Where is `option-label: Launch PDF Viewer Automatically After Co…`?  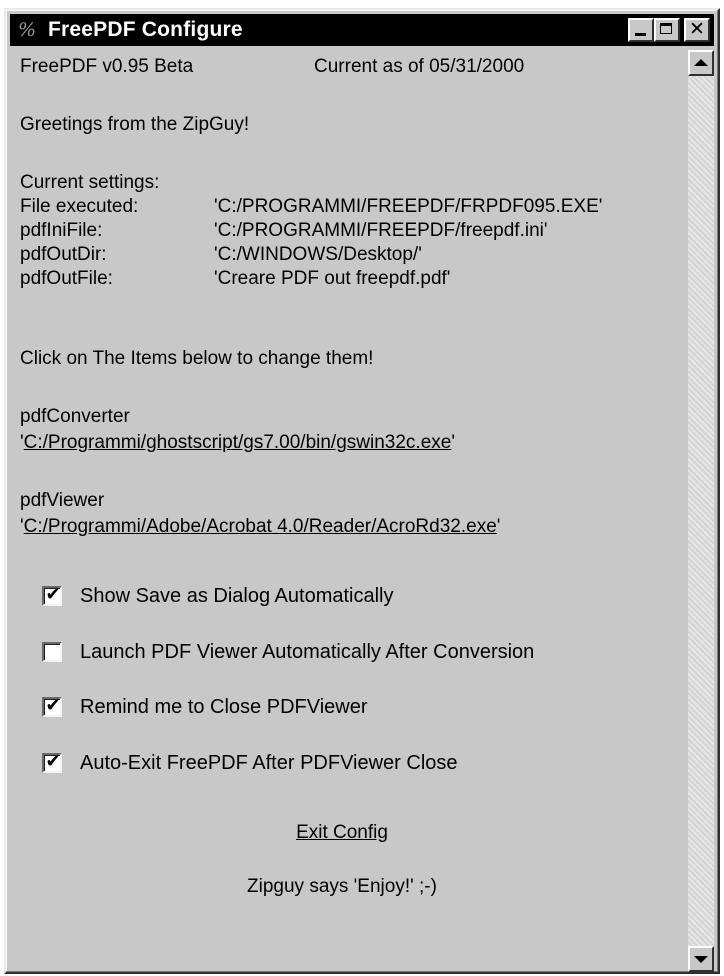
option-label: Launch PDF Viewer Automatically After Co… is located at coordinates (307, 652).